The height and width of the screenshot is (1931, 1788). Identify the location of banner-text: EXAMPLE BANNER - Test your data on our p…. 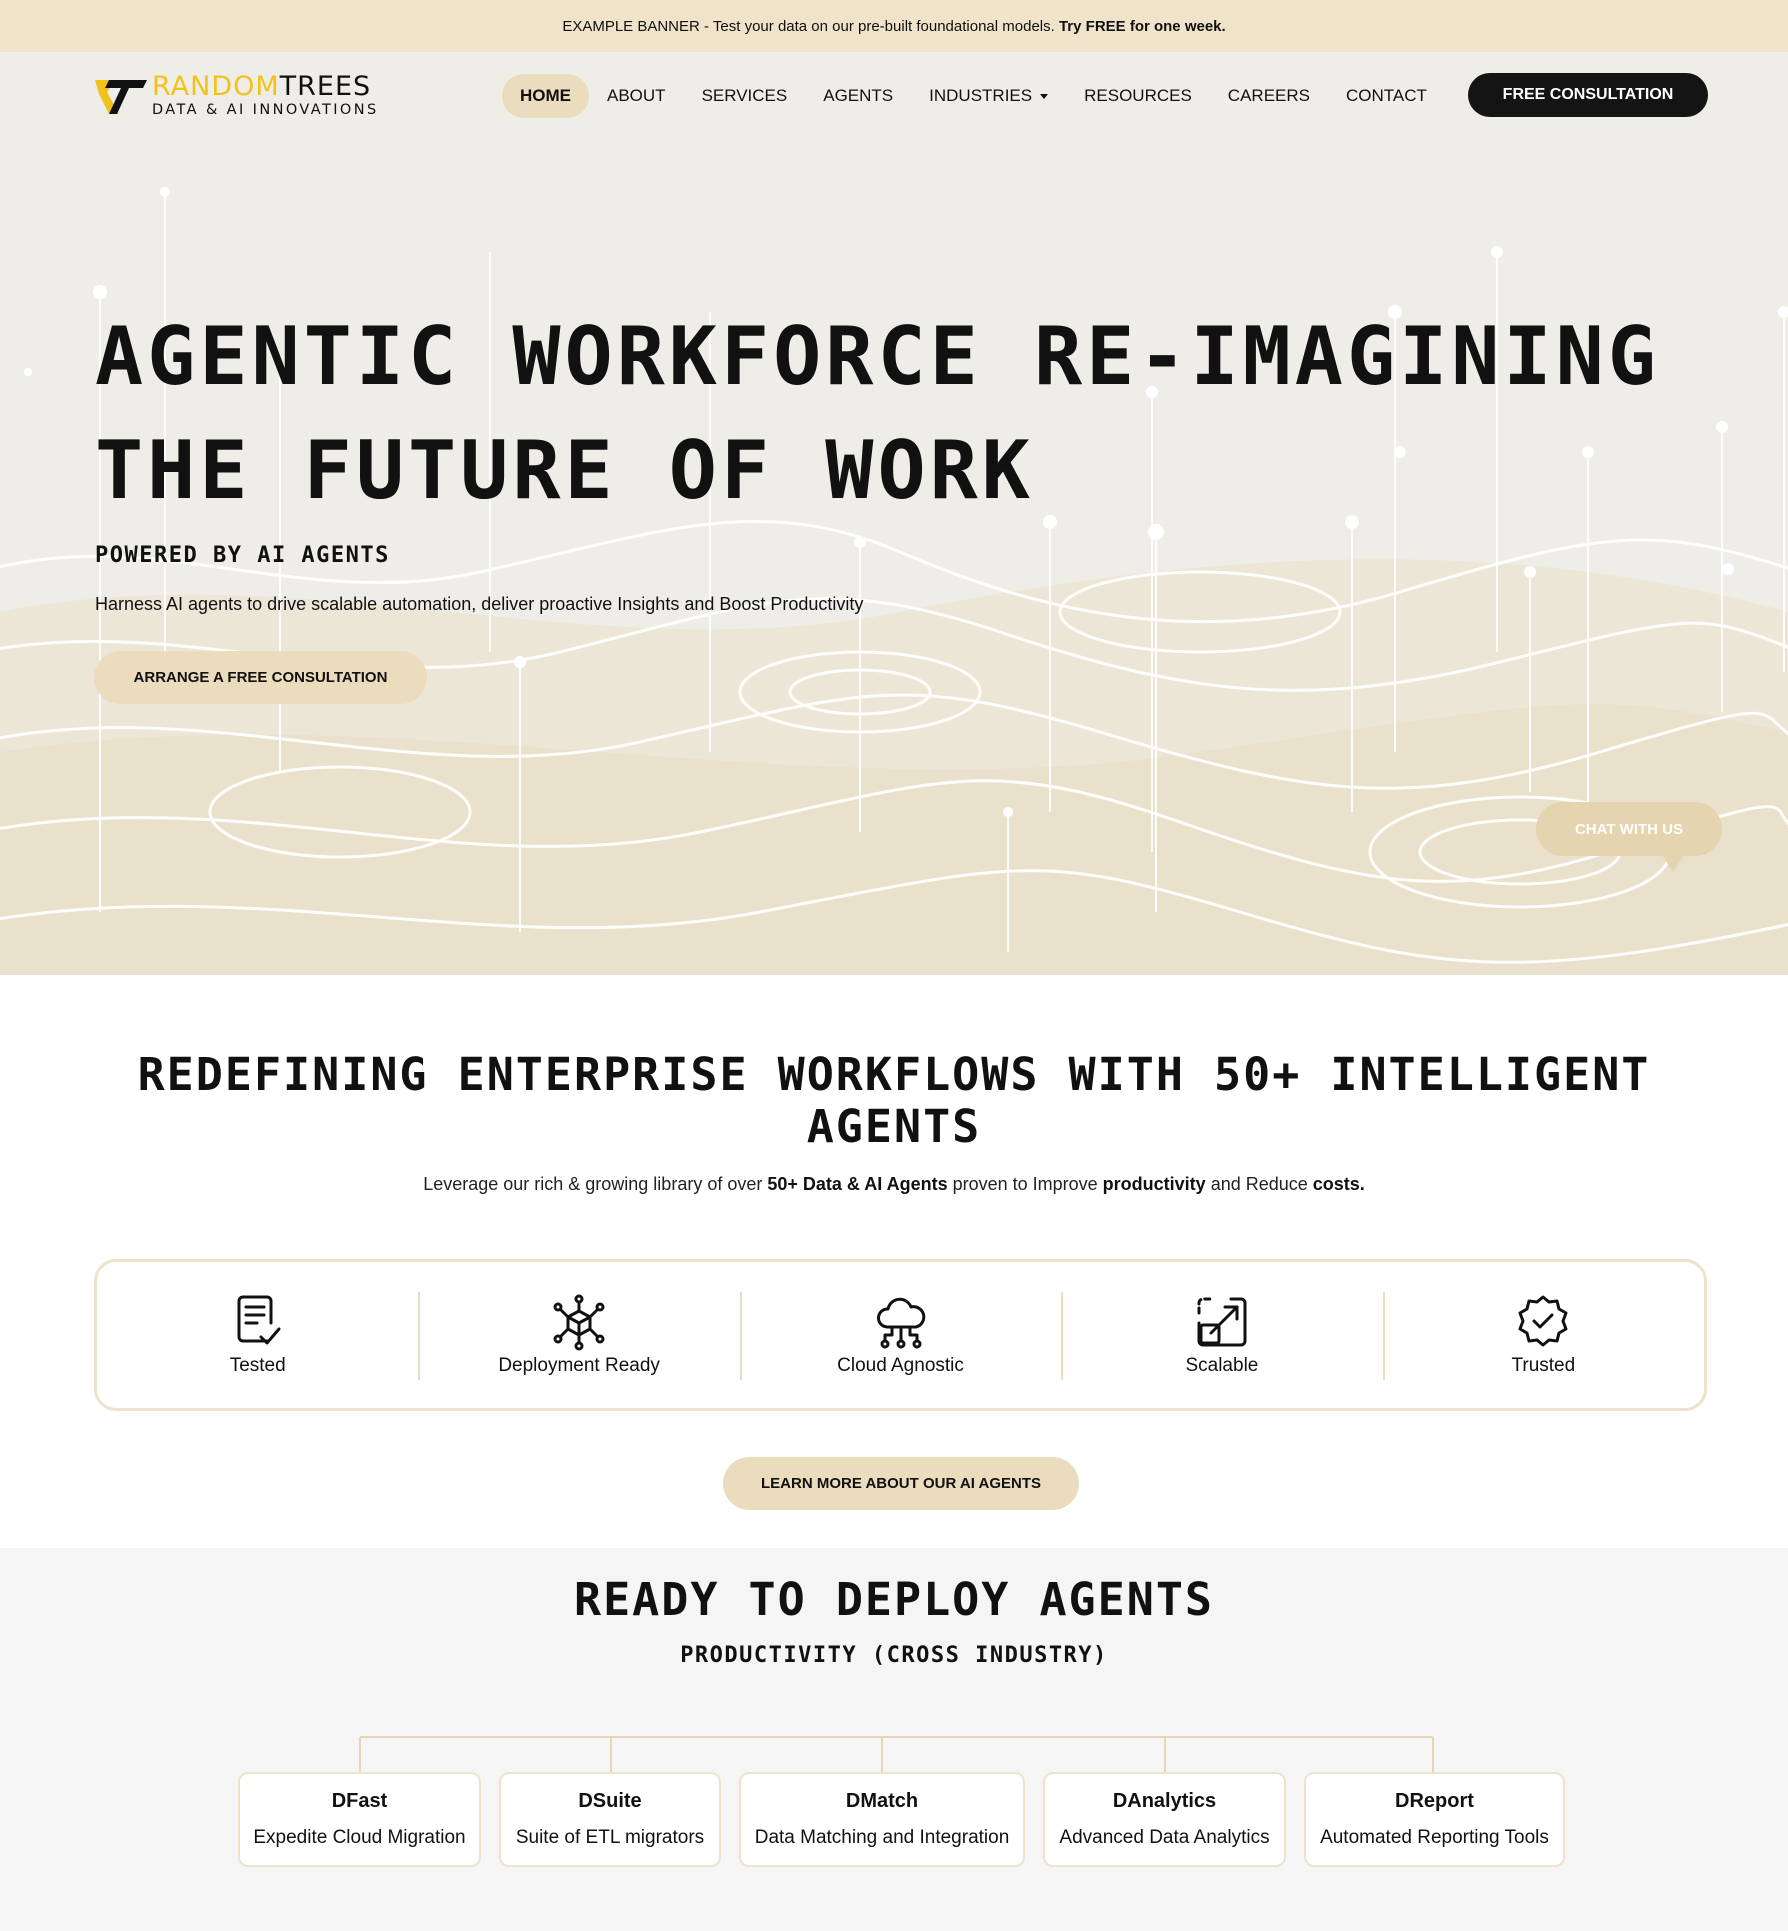
(808, 26).